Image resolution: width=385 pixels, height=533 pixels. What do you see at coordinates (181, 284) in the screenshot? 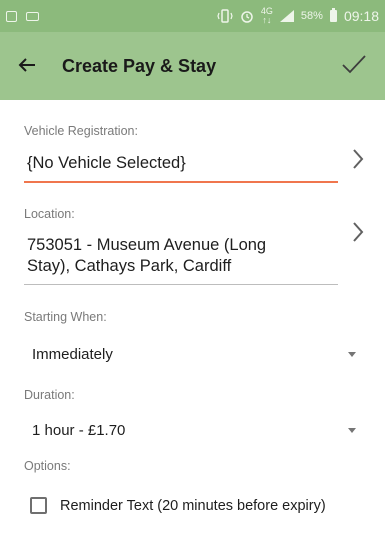
I see `location-underline` at bounding box center [181, 284].